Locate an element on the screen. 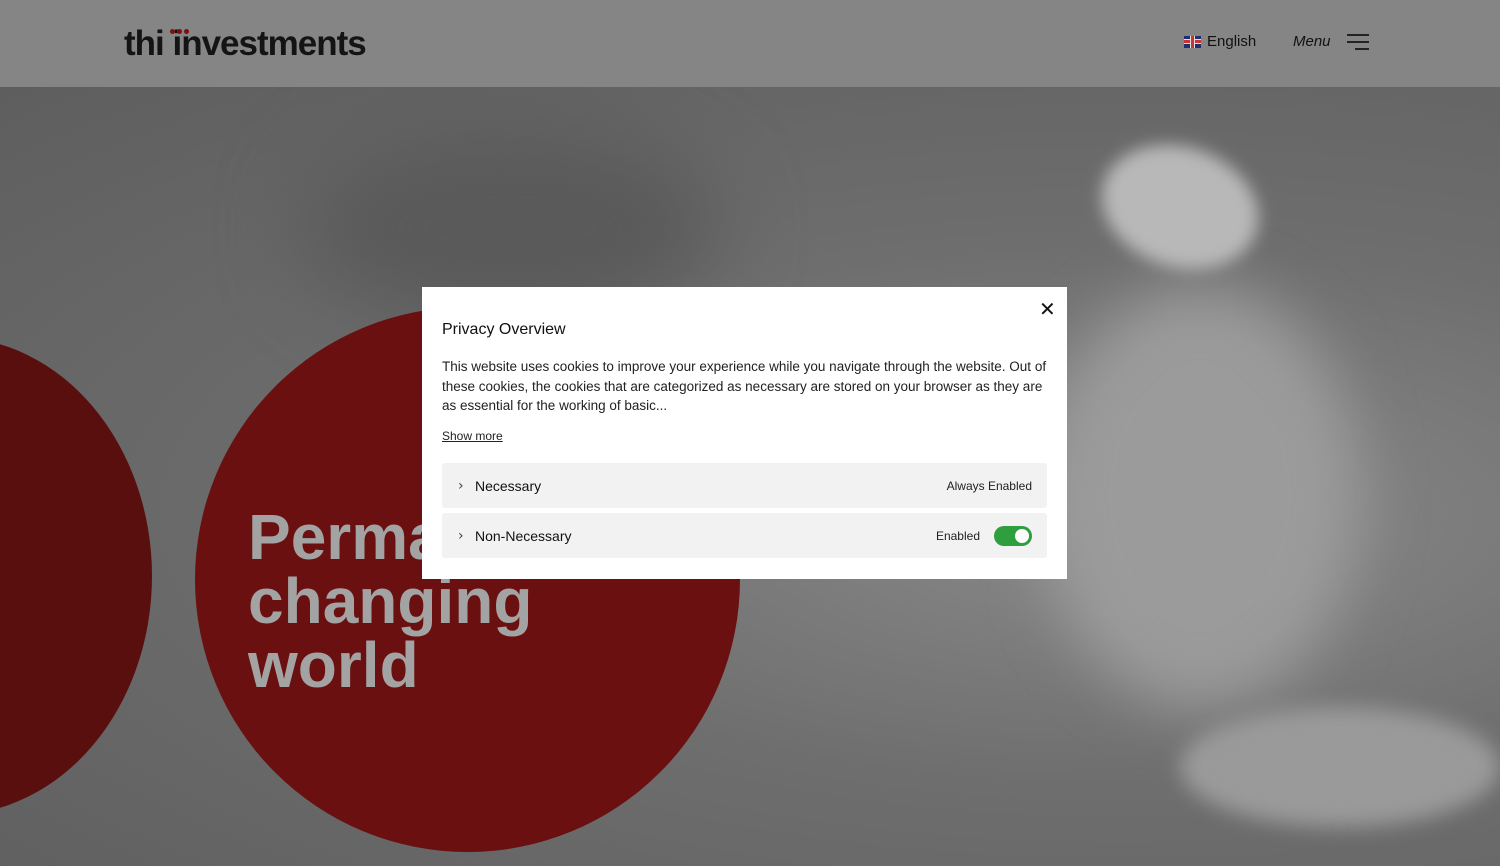 The width and height of the screenshot is (1500, 866). uk-flag-icon is located at coordinates (1192, 41).